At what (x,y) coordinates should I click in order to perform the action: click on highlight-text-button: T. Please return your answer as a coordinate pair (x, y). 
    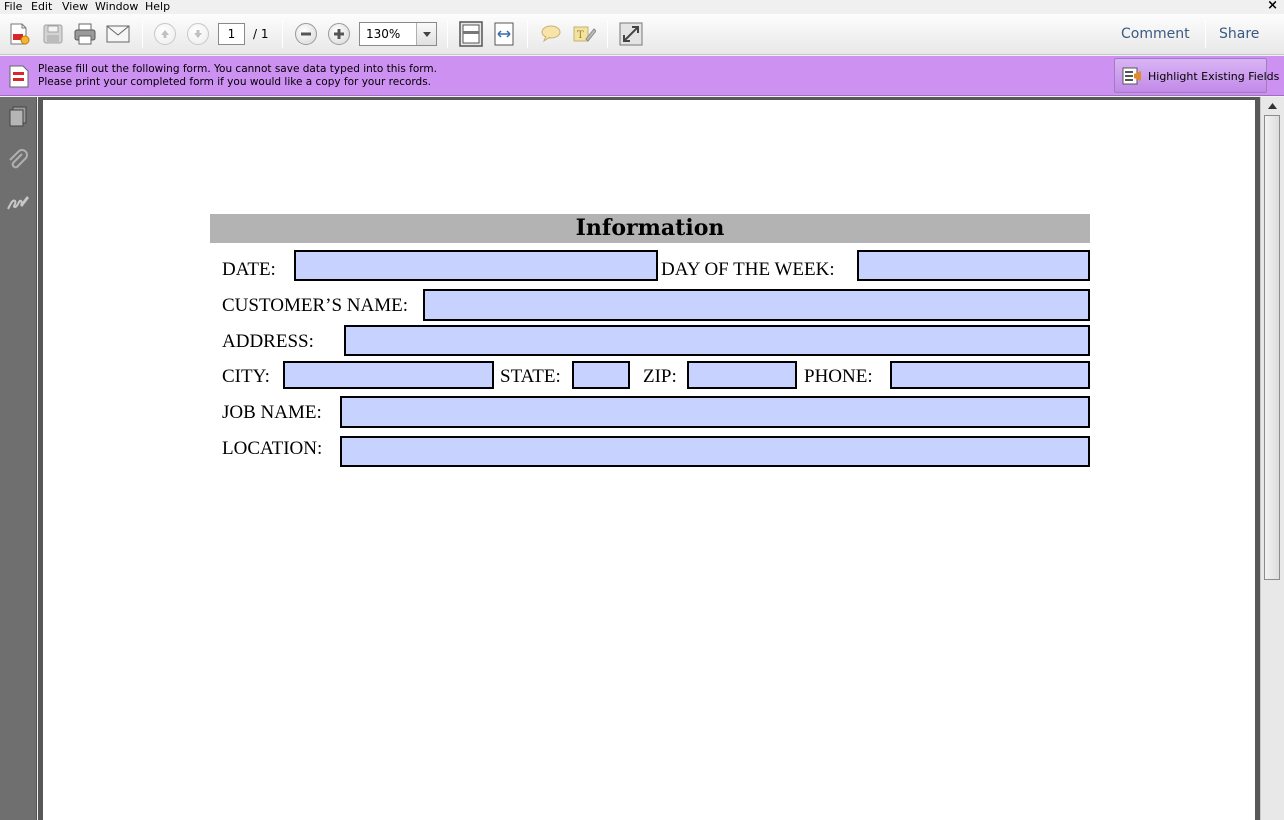
    Looking at the image, I should click on (584, 34).